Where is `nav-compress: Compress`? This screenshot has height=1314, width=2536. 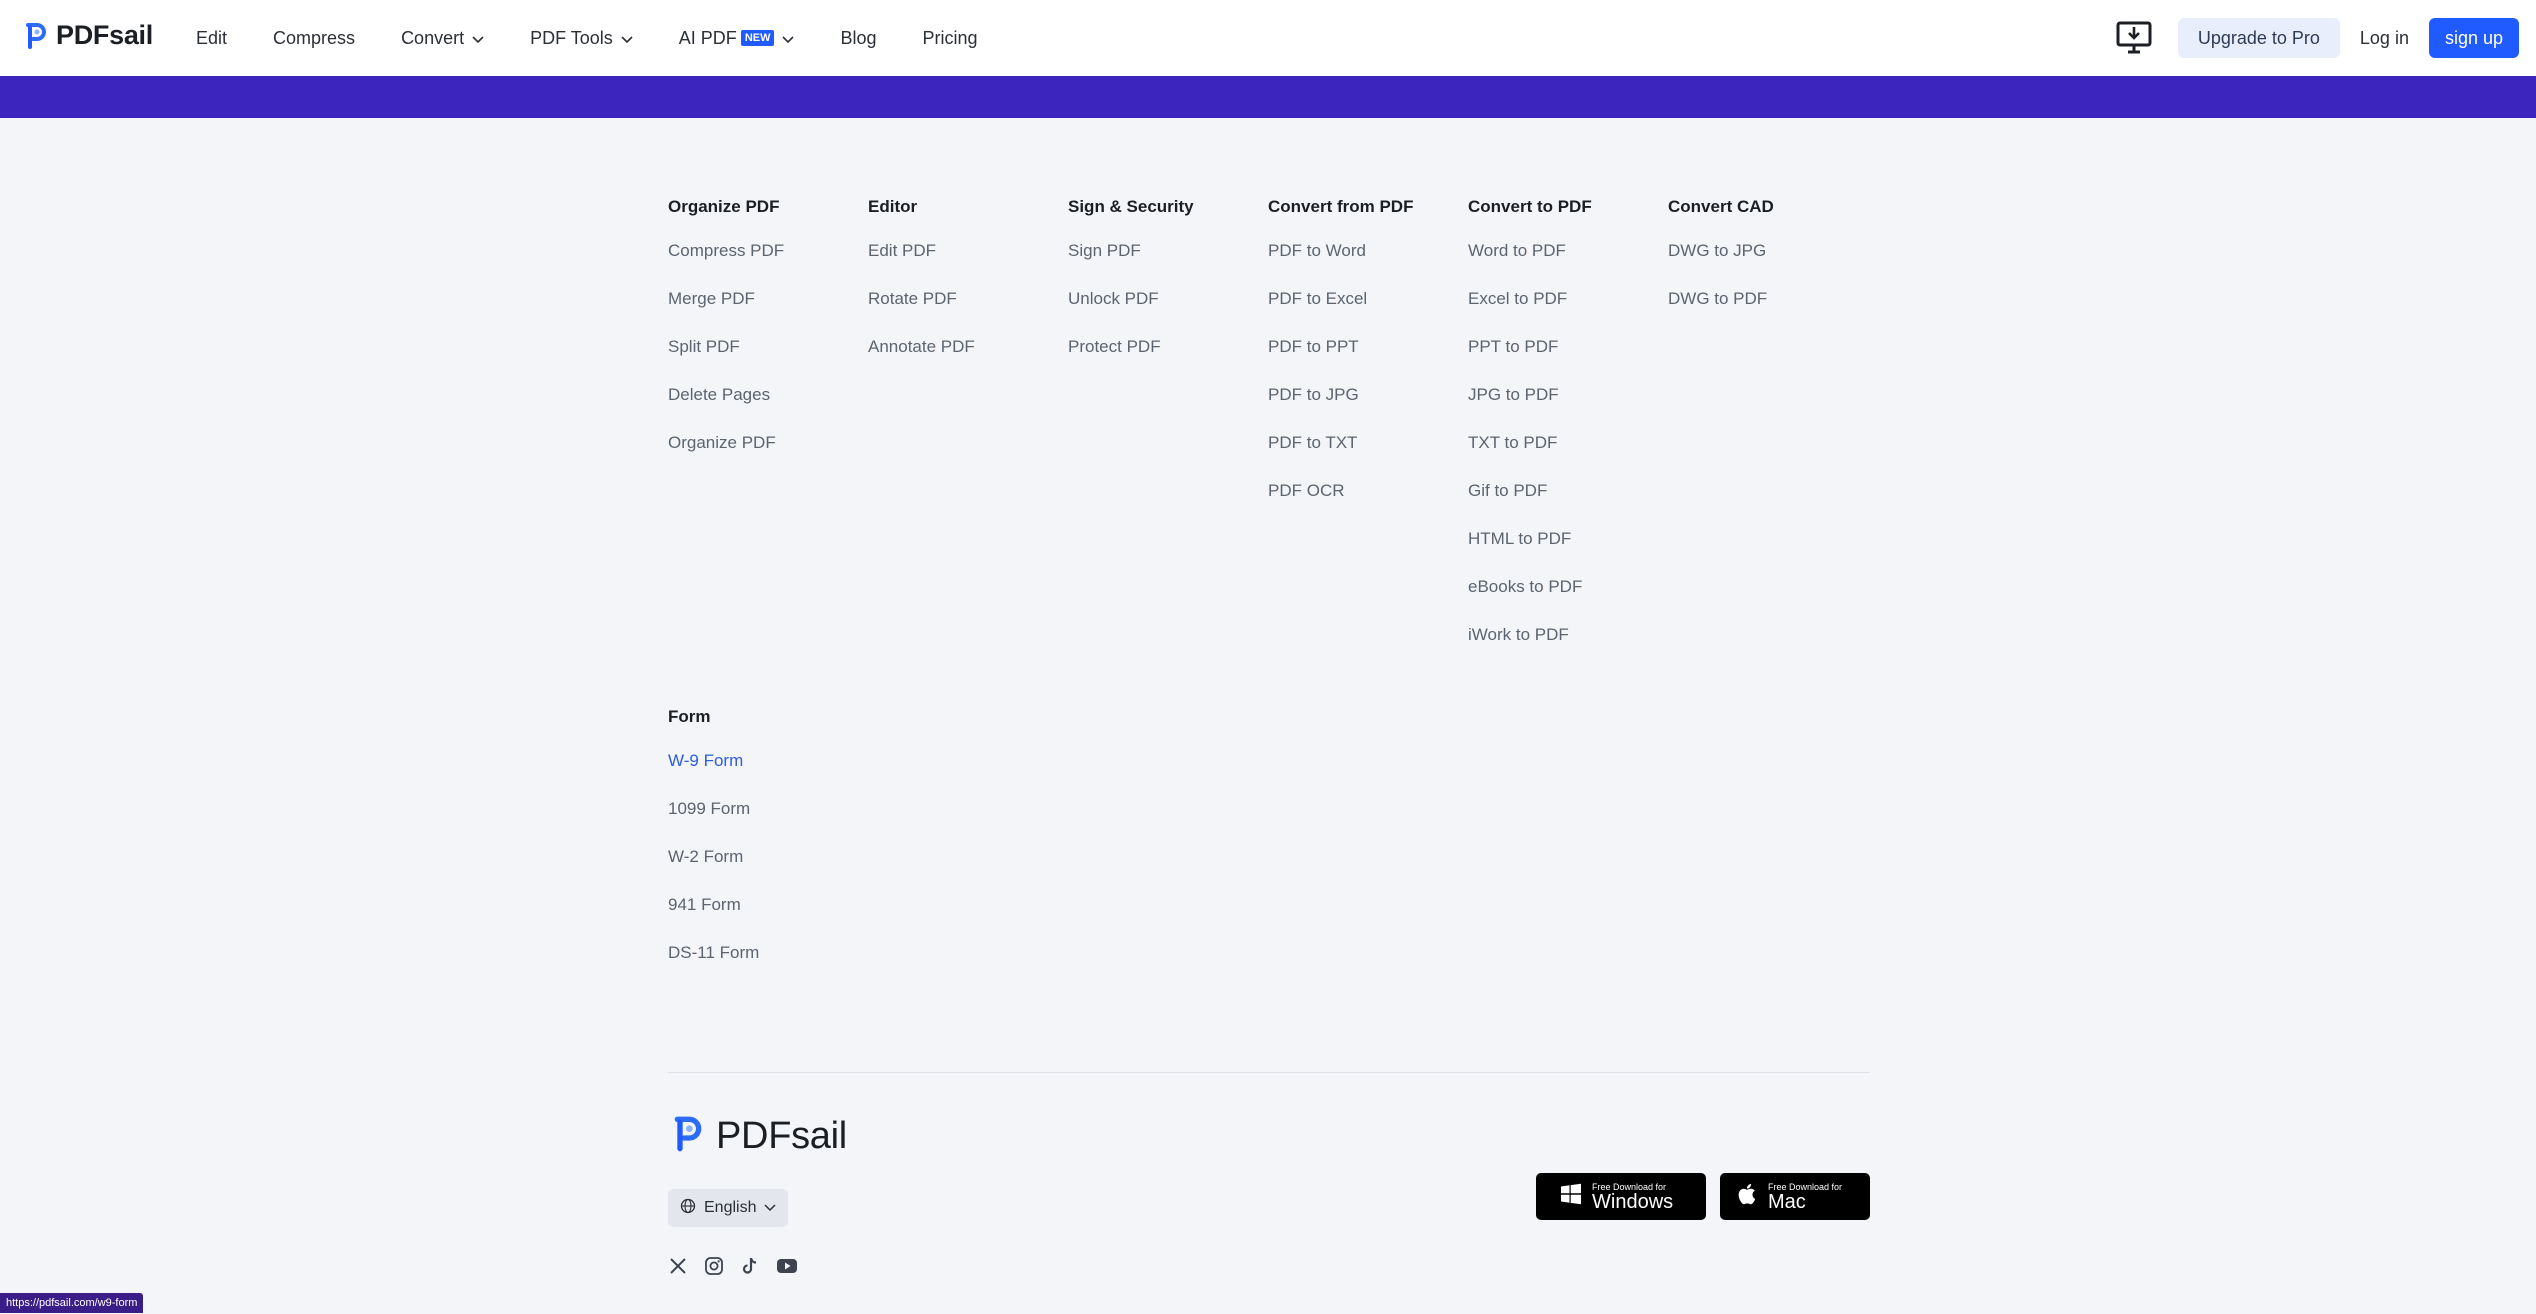
nav-compress: Compress is located at coordinates (314, 38).